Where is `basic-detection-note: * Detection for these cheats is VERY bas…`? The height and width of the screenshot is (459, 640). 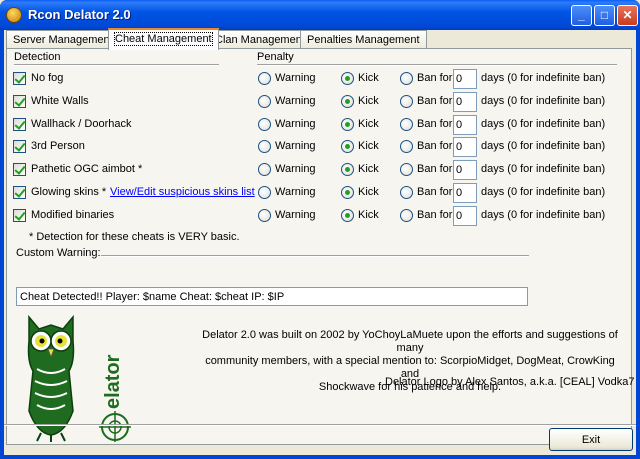 basic-detection-note: * Detection for these cheats is VERY bas… is located at coordinates (134, 237).